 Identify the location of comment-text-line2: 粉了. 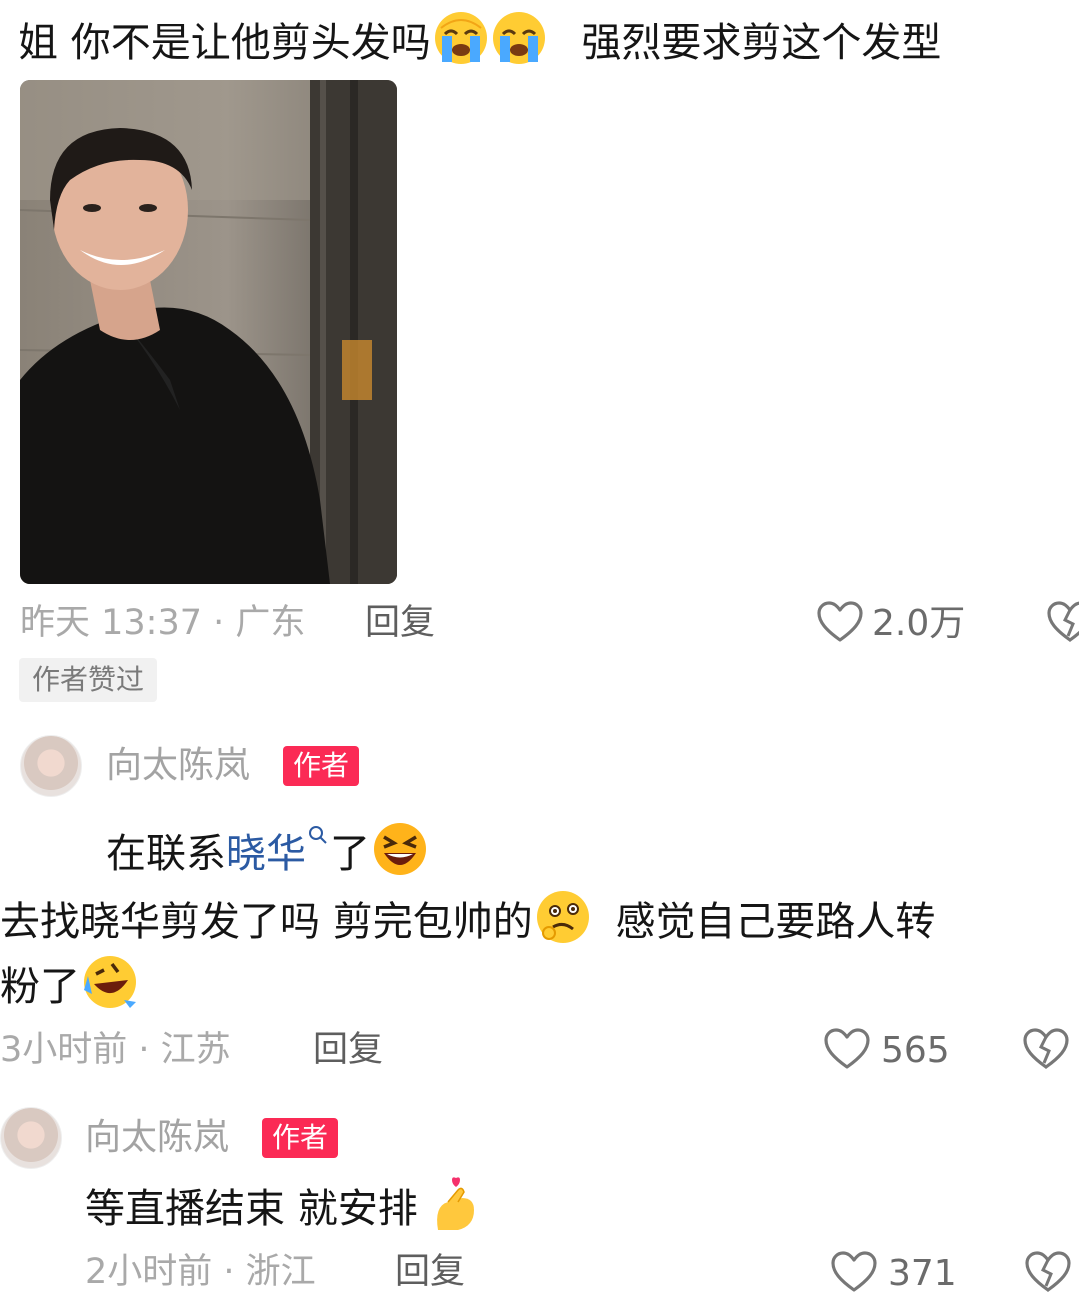
(69, 984).